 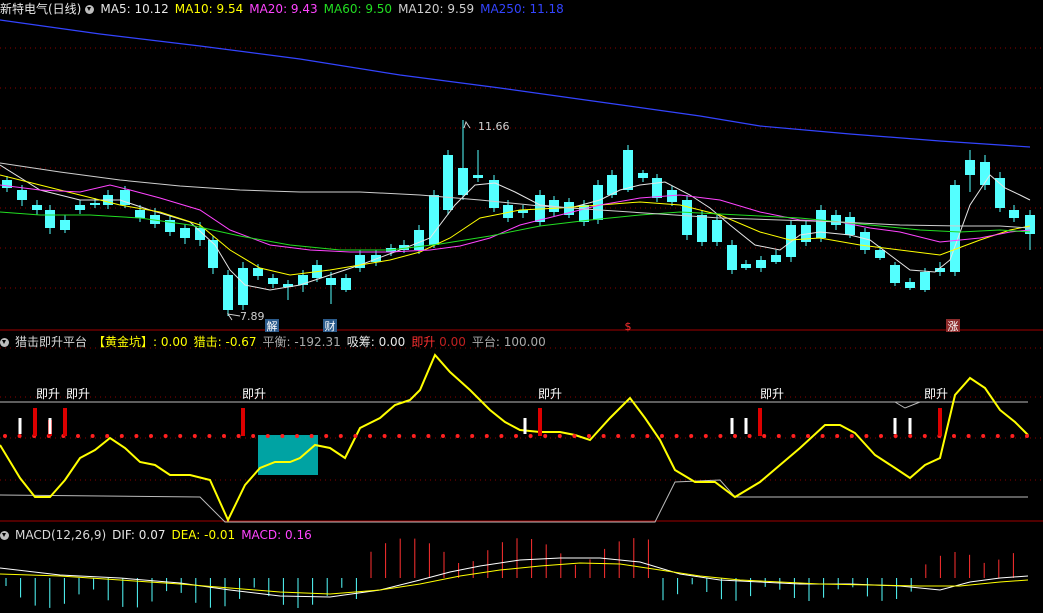 I want to click on golden-pit-box, so click(x=288, y=455).